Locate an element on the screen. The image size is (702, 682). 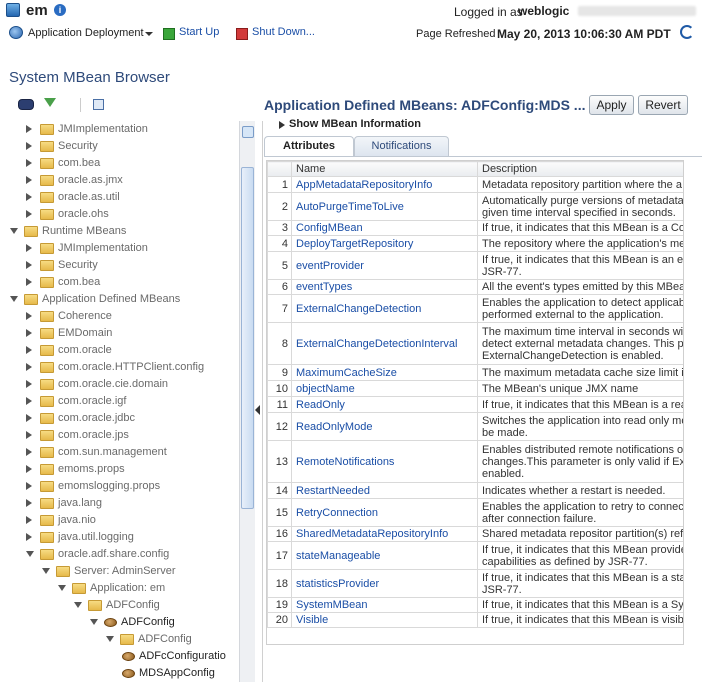
attribute-name-link: AutoPurgeTimeToLive is located at coordinates (384, 206).